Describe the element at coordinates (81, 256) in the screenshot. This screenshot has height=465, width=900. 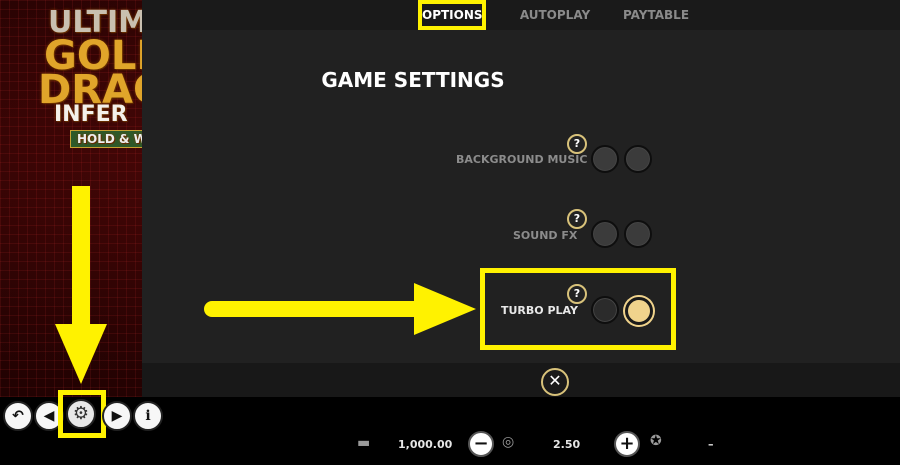
I see `annotation-arrow-down` at that location.